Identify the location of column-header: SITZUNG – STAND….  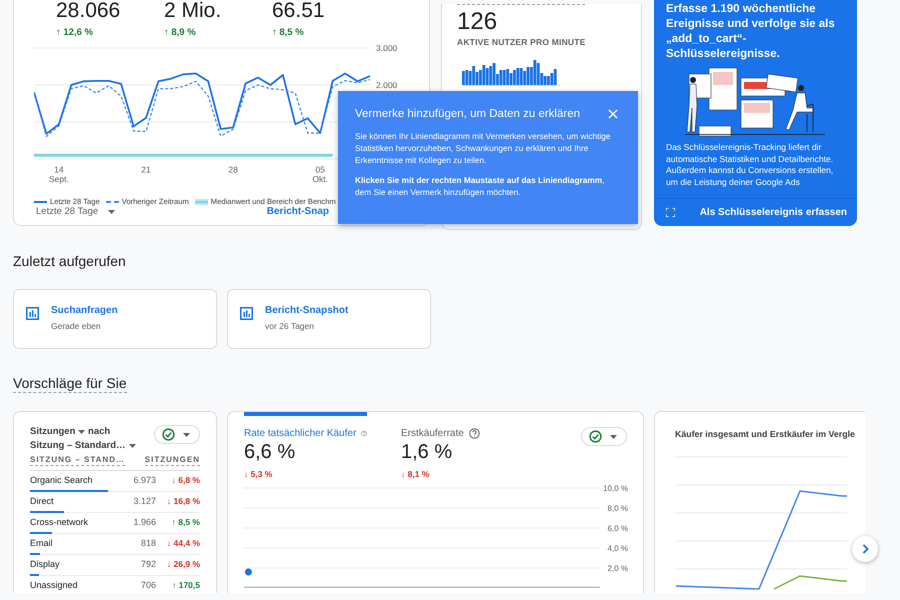
(77, 460).